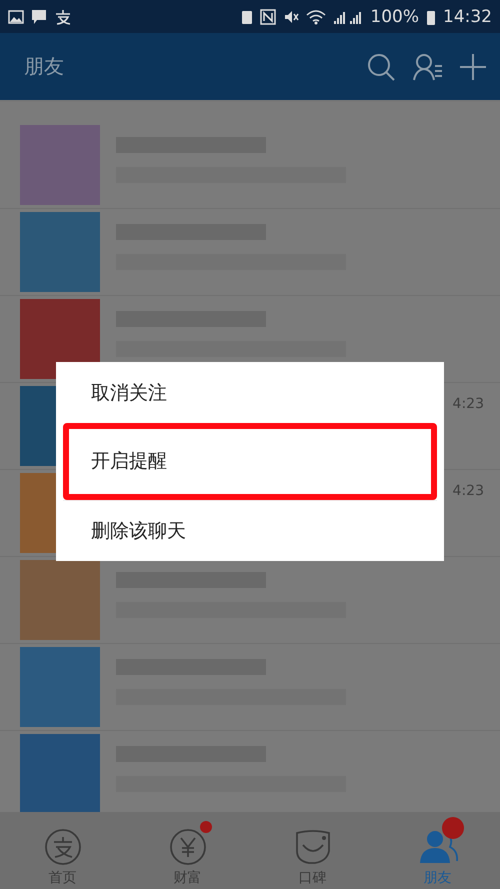 This screenshot has width=500, height=889. What do you see at coordinates (44, 66) in the screenshot?
I see `page-title: 朋友` at bounding box center [44, 66].